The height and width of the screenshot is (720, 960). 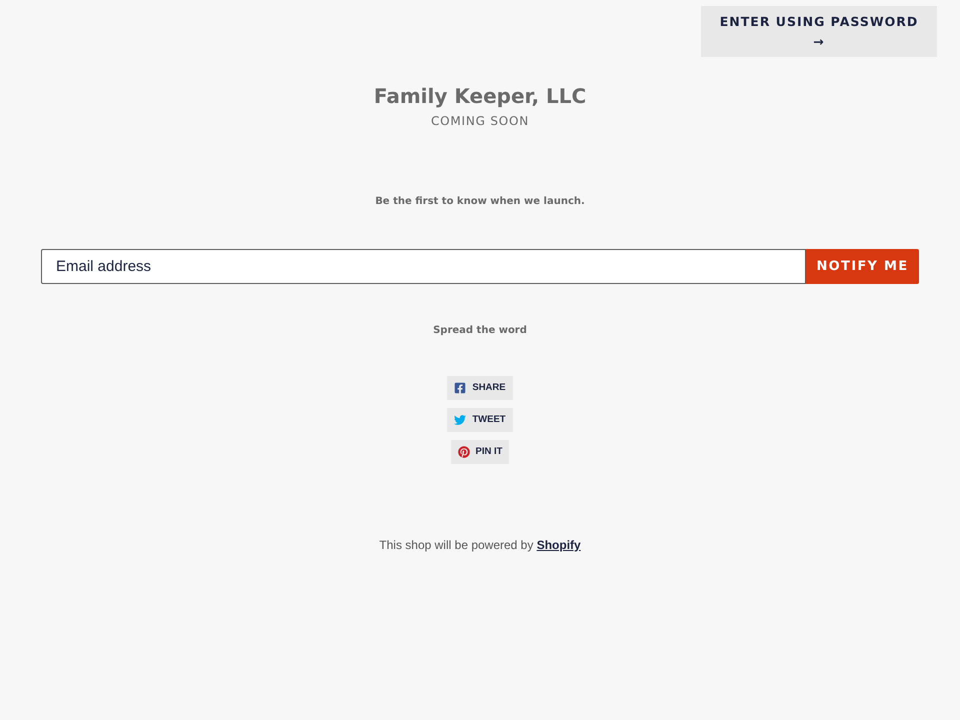 I want to click on shopify-link: Shopify, so click(x=558, y=545).